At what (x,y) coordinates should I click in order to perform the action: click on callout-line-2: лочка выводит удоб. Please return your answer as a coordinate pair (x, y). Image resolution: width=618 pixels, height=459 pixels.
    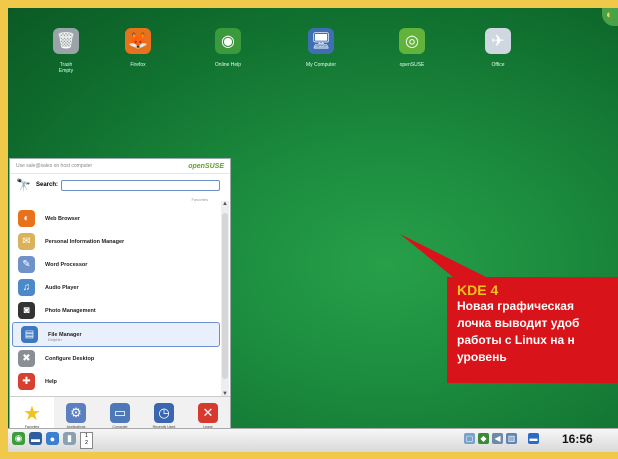
    Looking at the image, I should click on (518, 323).